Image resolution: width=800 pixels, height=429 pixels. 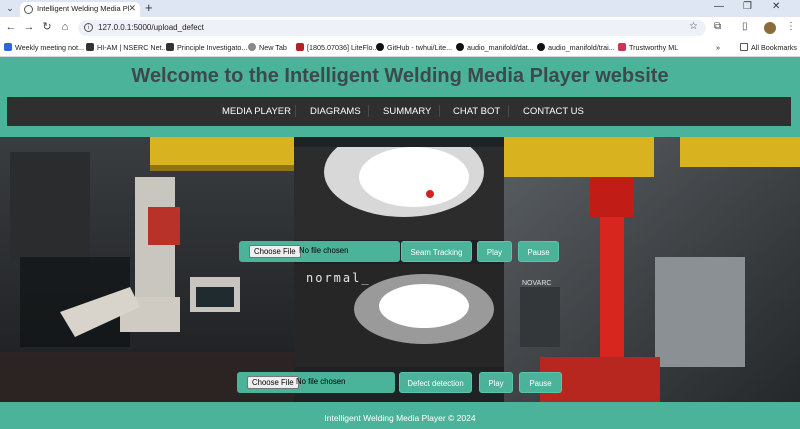 What do you see at coordinates (744, 47) in the screenshot?
I see `folder-icon` at bounding box center [744, 47].